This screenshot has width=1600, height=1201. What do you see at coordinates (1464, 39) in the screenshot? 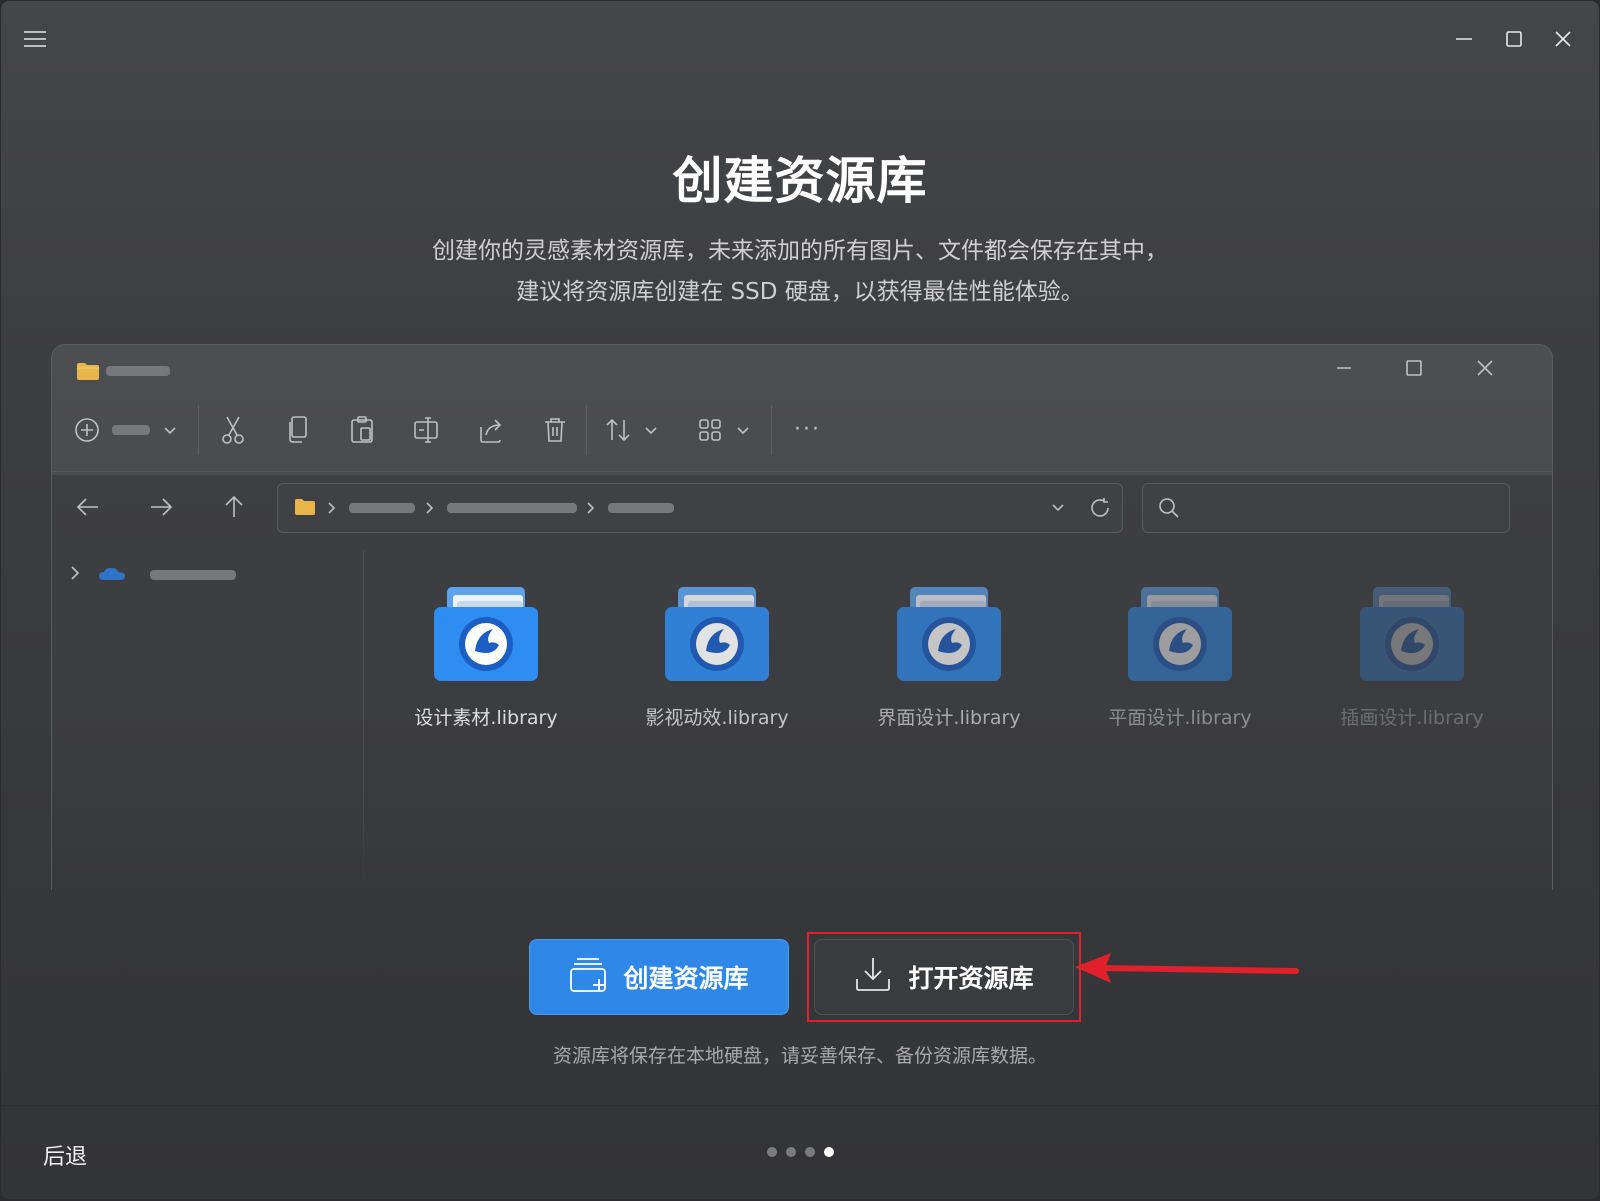
I see `minimize-icon` at bounding box center [1464, 39].